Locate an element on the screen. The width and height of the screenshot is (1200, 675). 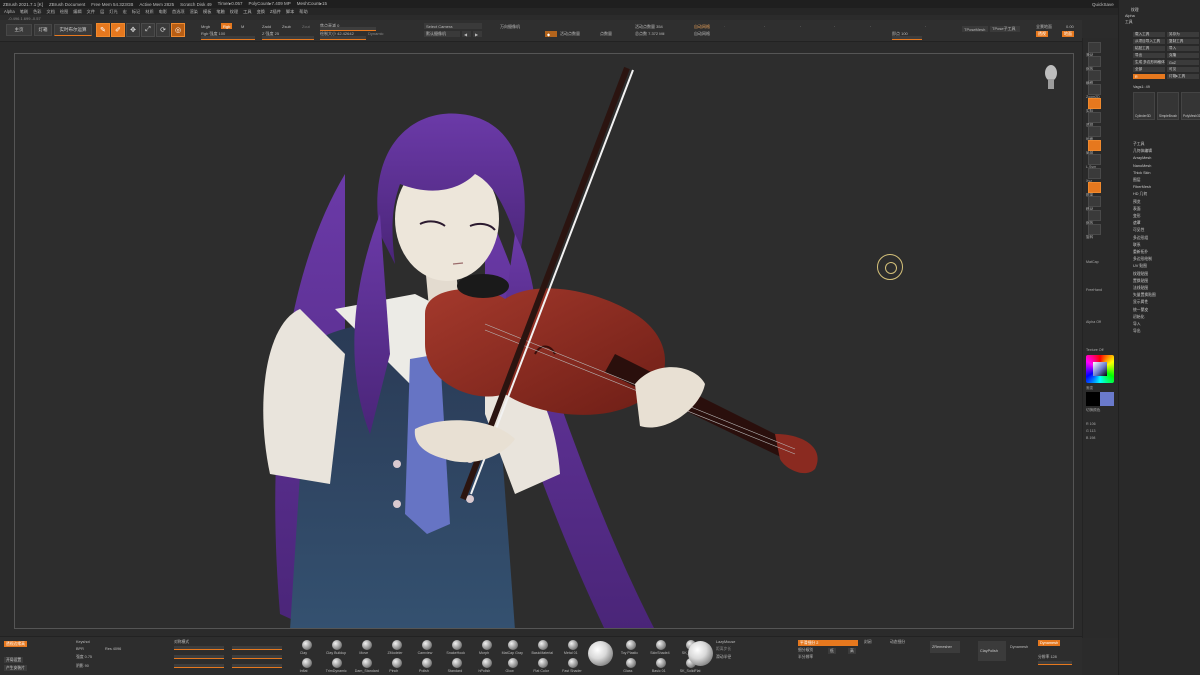
subpalette-item: FiberMesh is located at coordinates (1142, 187).